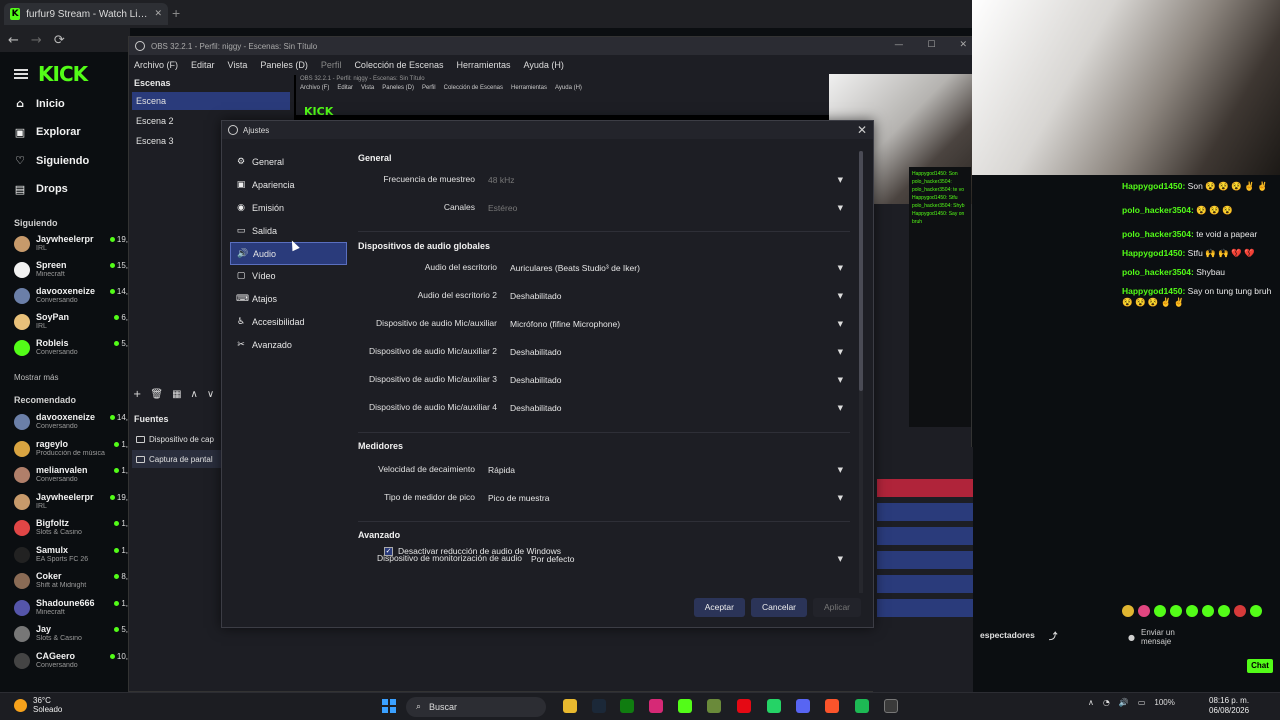  I want to click on menu-item: Paneles (D), so click(284, 65).